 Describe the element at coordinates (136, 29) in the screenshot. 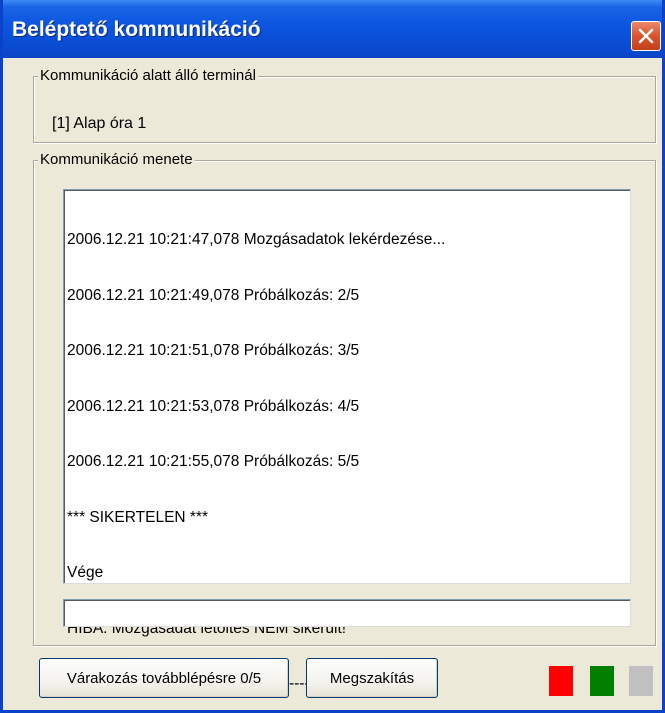

I see `window-title: Beléptető kommunikáció` at that location.